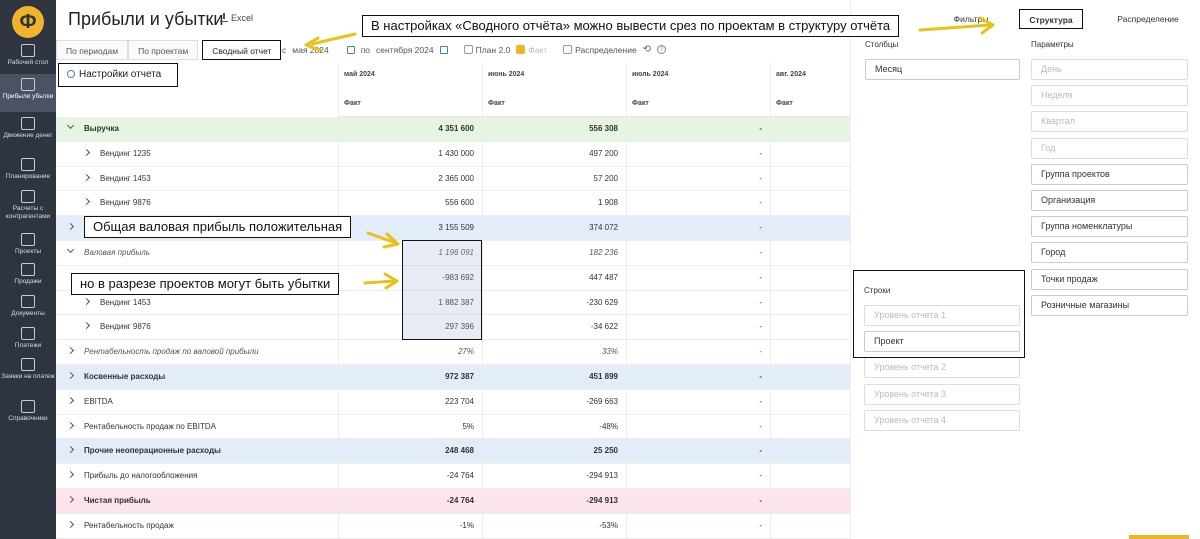 The image size is (1200, 539). What do you see at coordinates (1159, 537) in the screenshot?
I see `accent-bar` at bounding box center [1159, 537].